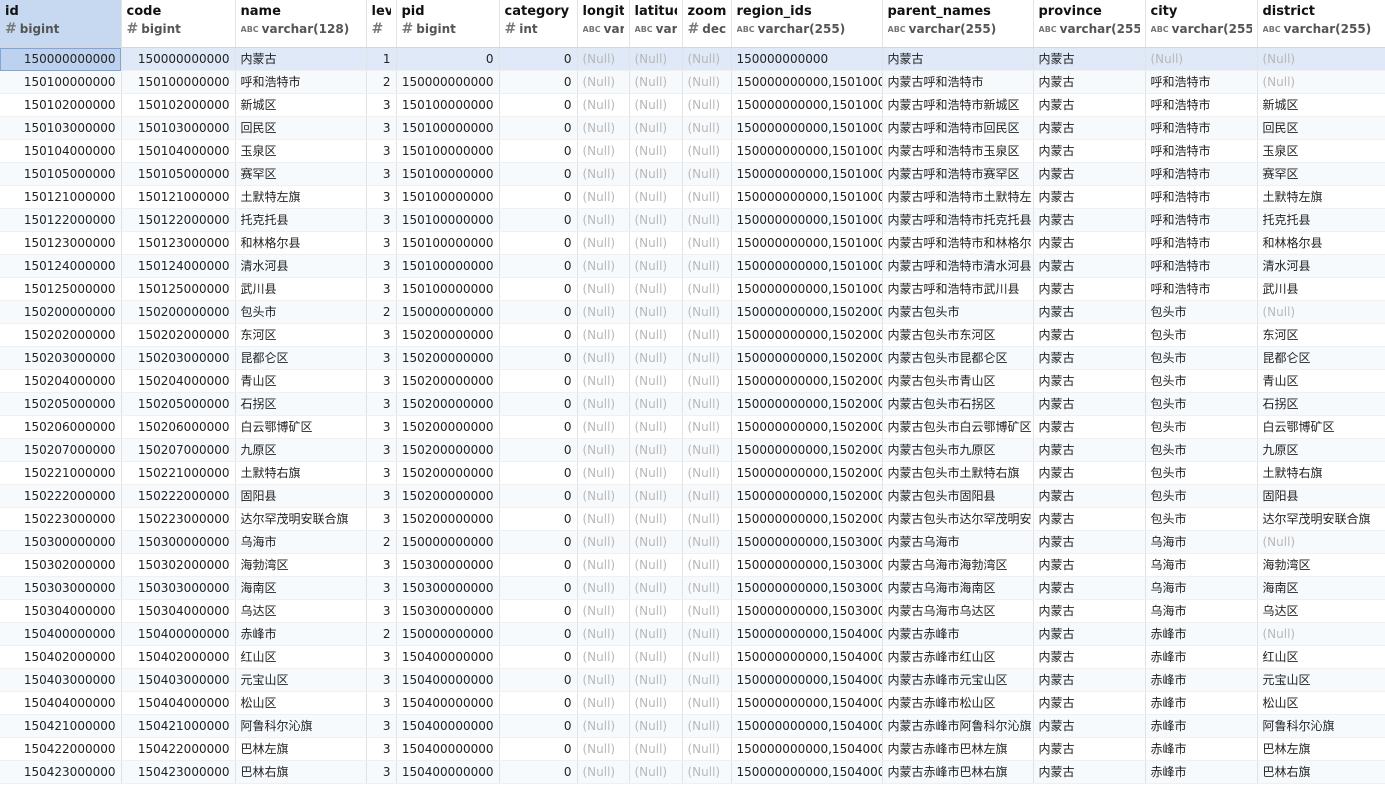 This screenshot has width=1385, height=793. I want to click on cell-parent-names: 内蒙古包头市固阳县, so click(958, 496).